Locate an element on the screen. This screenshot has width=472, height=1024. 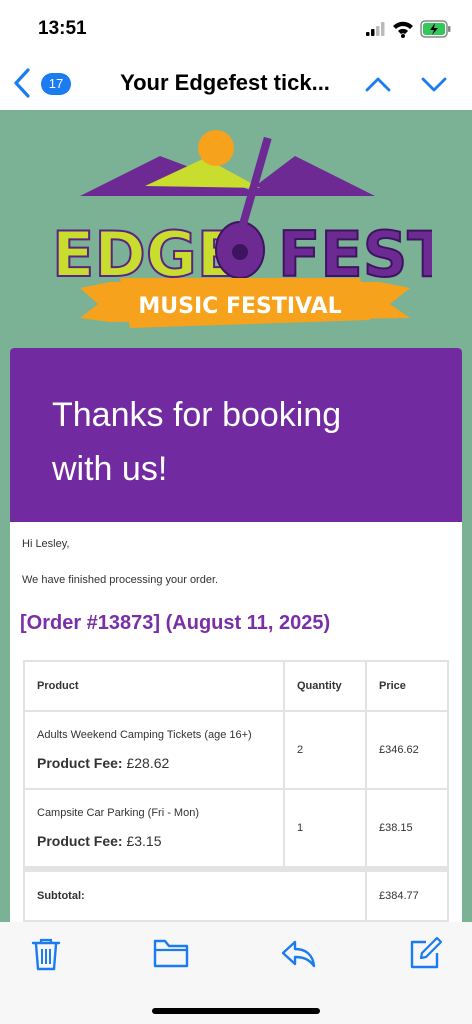
home-indicator is located at coordinates (236, 1011).